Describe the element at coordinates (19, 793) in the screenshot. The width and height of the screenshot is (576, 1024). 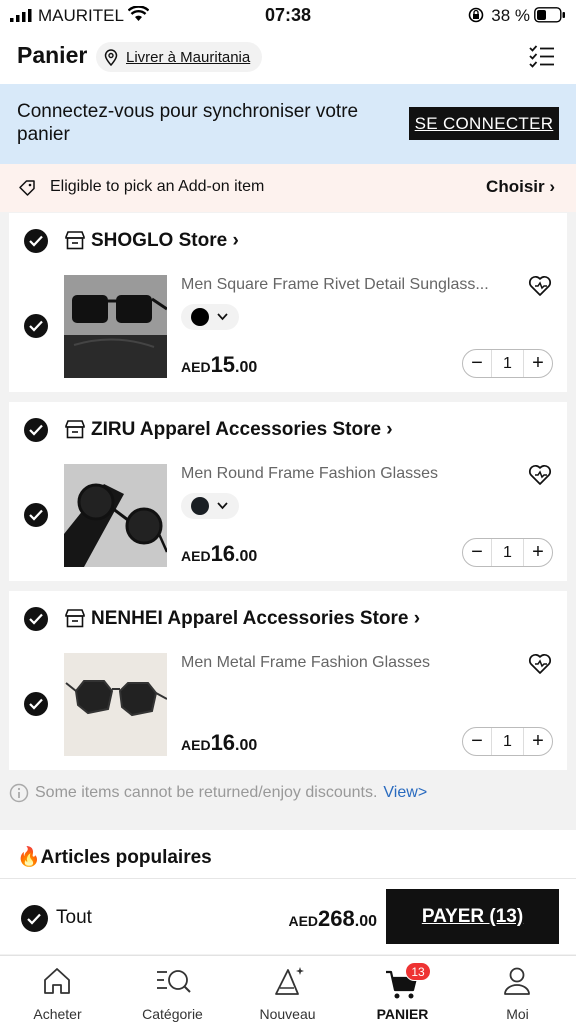
I see `info-icon` at that location.